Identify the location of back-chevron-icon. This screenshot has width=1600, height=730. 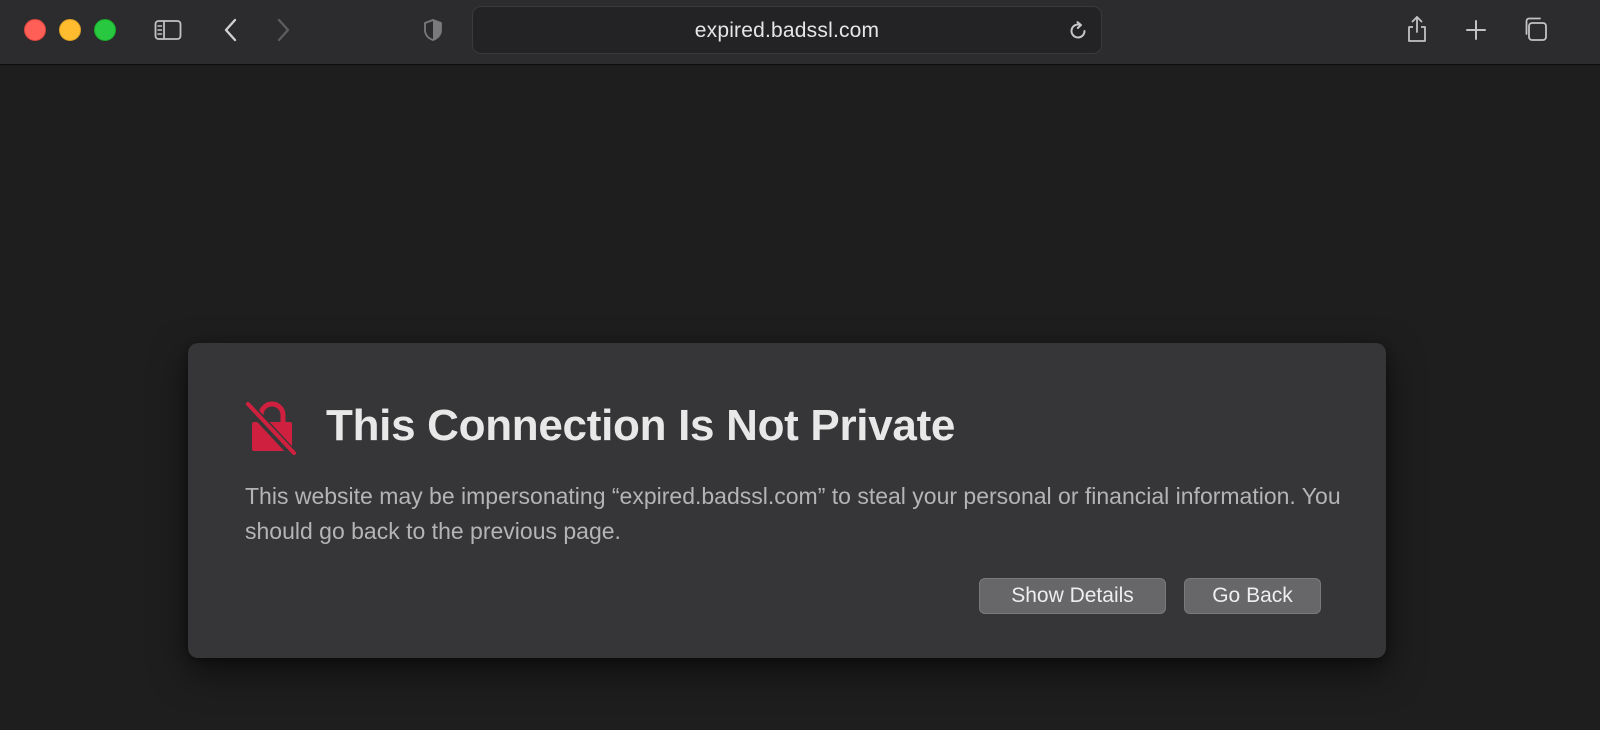
(231, 30).